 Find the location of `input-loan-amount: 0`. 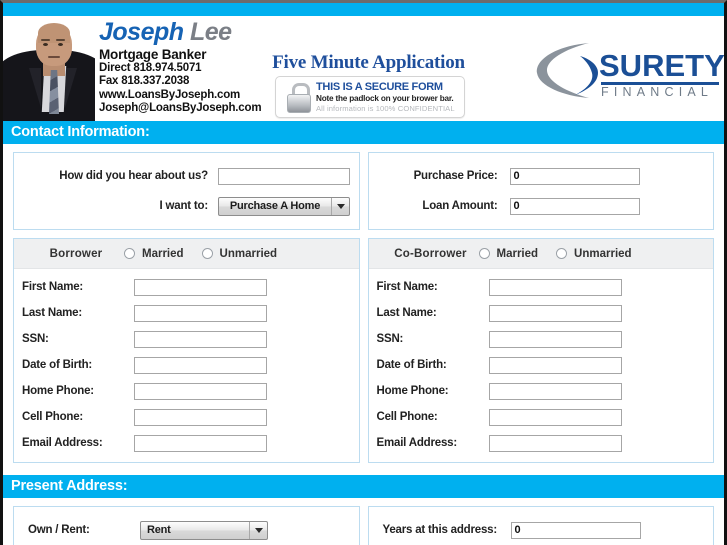

input-loan-amount: 0 is located at coordinates (574, 206).